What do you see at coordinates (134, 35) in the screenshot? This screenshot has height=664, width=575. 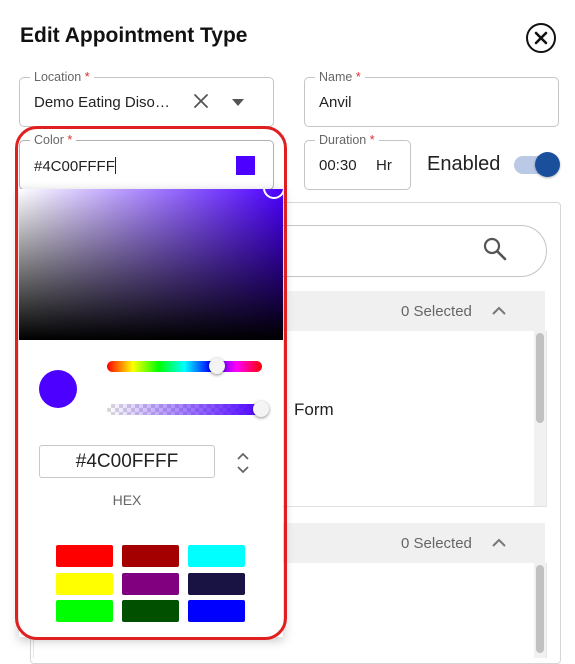 I see `dialog-title: Edit Appointment Type` at bounding box center [134, 35].